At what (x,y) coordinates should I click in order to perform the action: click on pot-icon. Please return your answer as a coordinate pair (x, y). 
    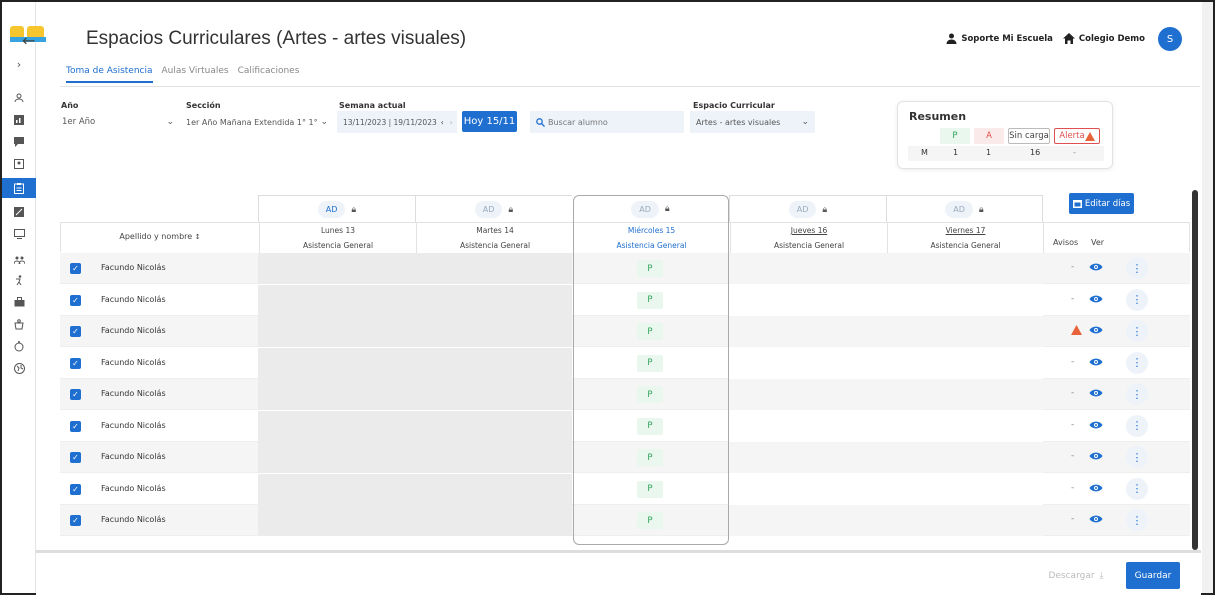
    Looking at the image, I should click on (19, 324).